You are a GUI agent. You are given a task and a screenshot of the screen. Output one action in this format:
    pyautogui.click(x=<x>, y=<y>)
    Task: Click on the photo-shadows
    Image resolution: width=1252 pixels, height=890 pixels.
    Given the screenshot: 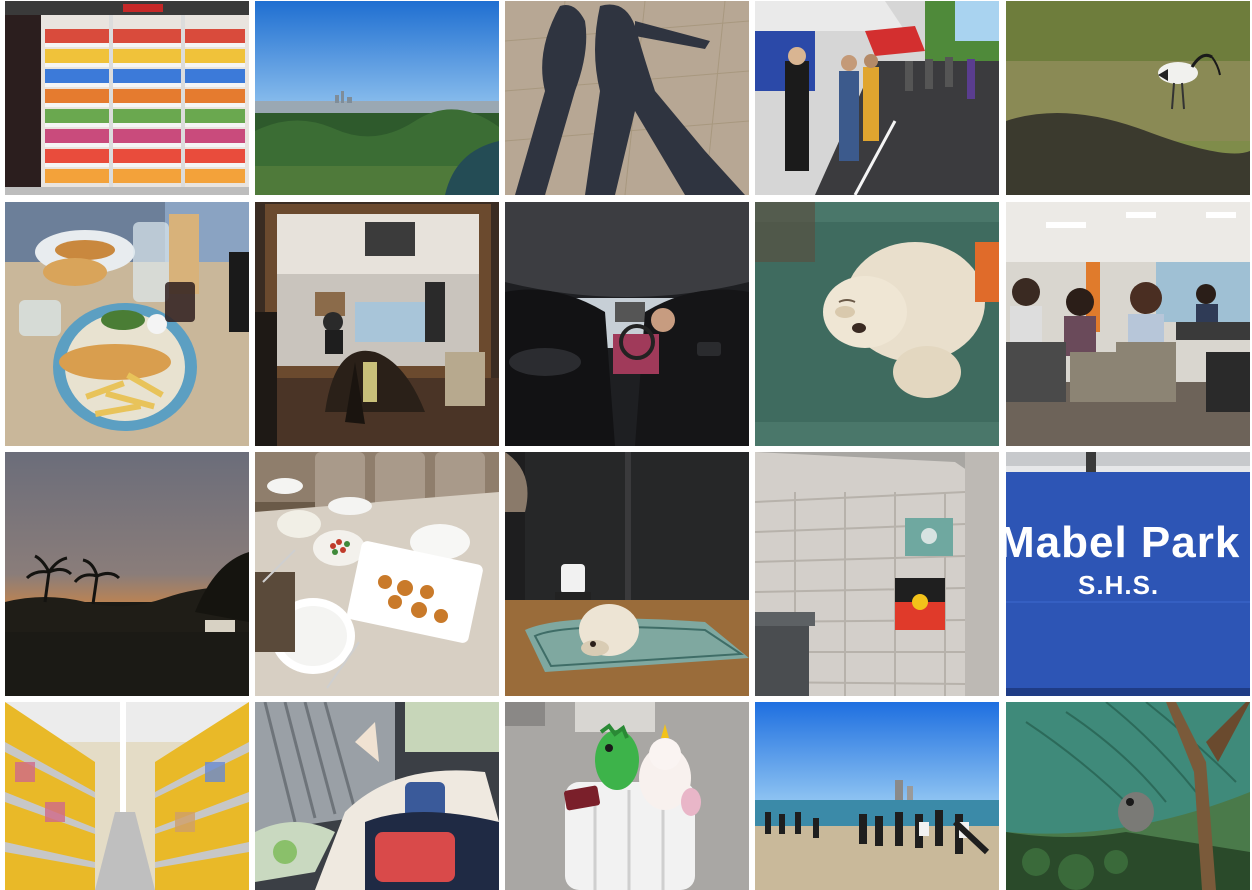 What is the action you would take?
    pyautogui.click(x=627, y=98)
    